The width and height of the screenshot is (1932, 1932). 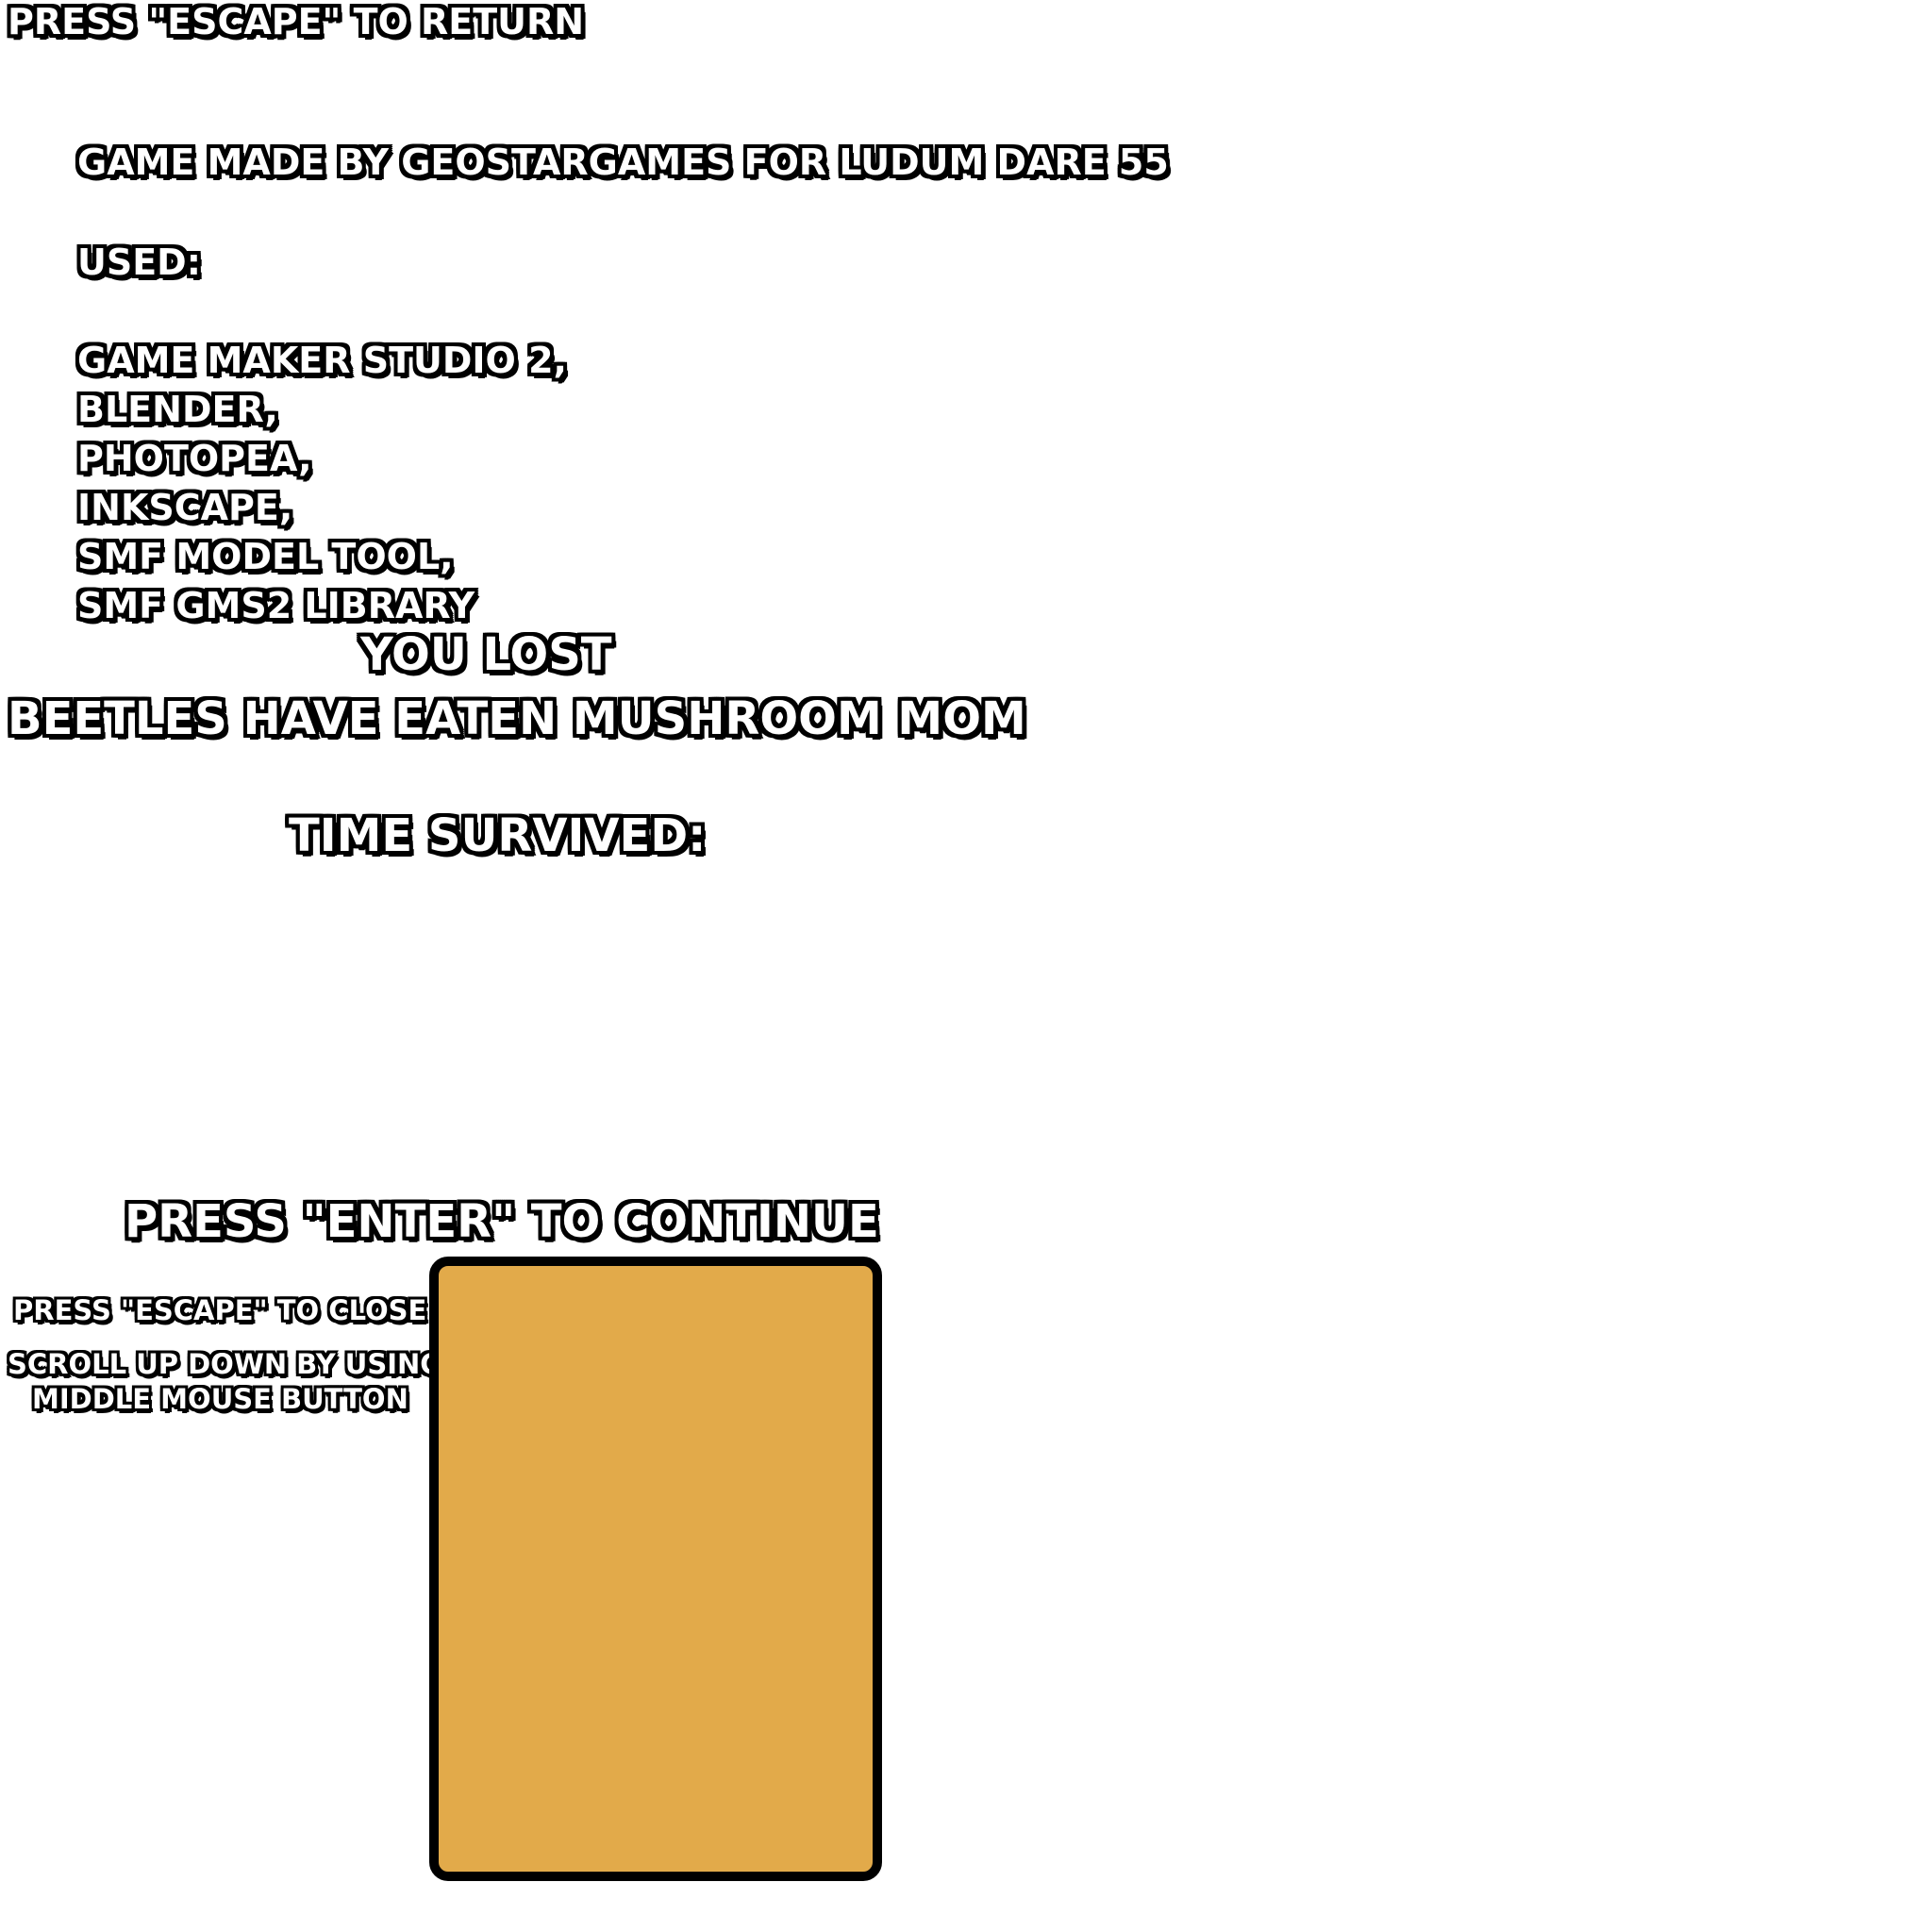 I want to click on tool-list-item: PHOTOPEA,, so click(x=194, y=459).